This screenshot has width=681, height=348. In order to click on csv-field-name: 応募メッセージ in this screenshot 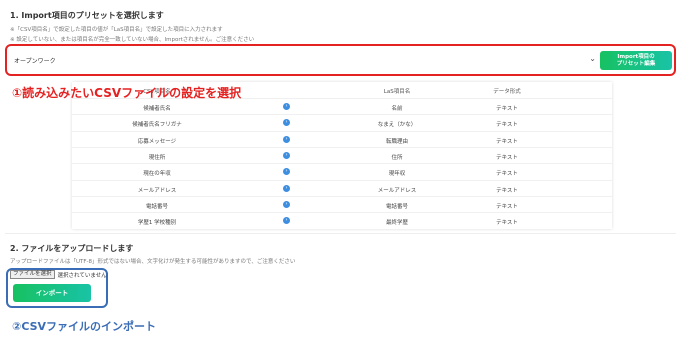, I will do `click(157, 141)`.